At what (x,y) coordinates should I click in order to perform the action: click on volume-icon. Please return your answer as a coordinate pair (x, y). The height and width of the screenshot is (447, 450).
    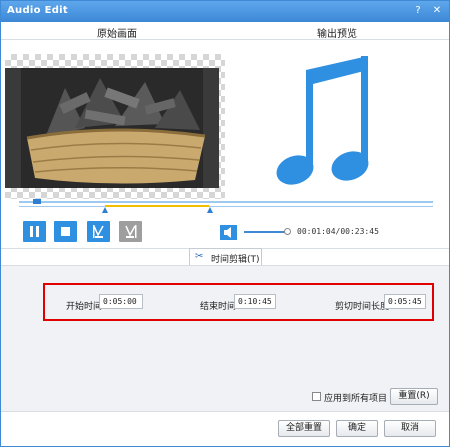
    Looking at the image, I should click on (227, 232).